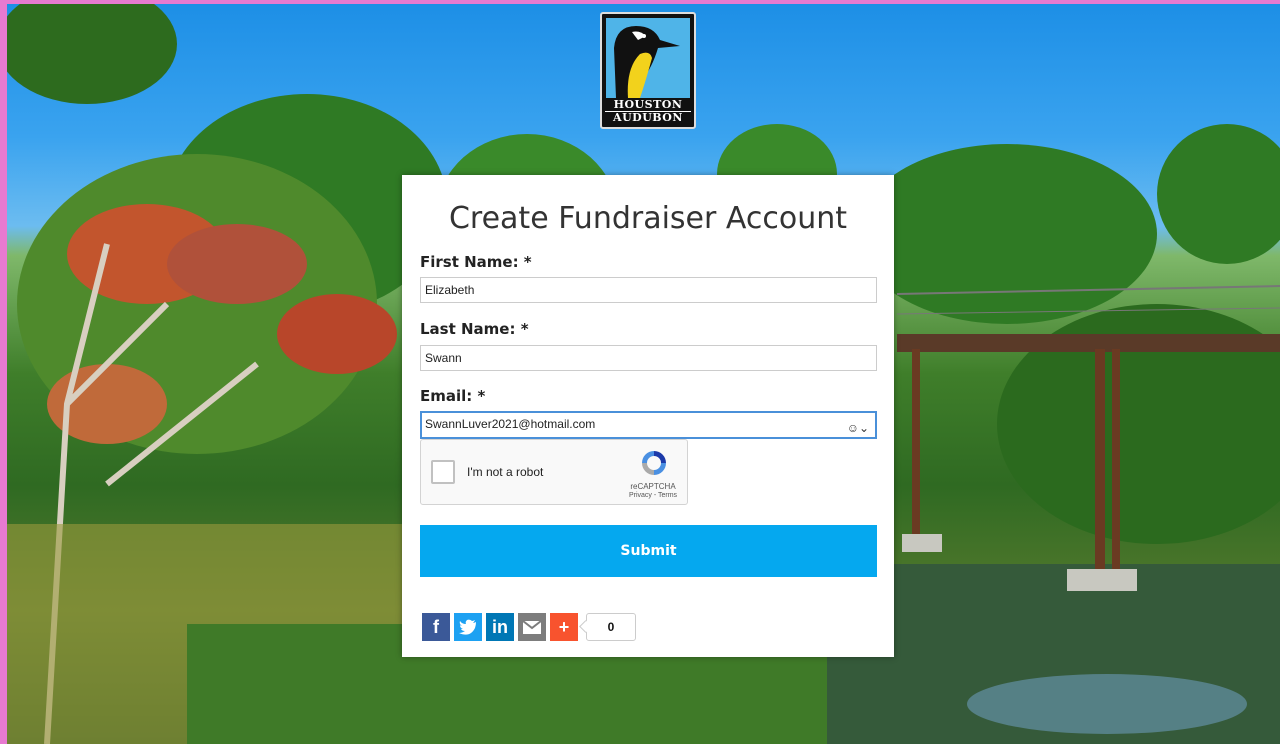 This screenshot has height=744, width=1280. I want to click on contact-autofill-icon: ☺⌄, so click(858, 428).